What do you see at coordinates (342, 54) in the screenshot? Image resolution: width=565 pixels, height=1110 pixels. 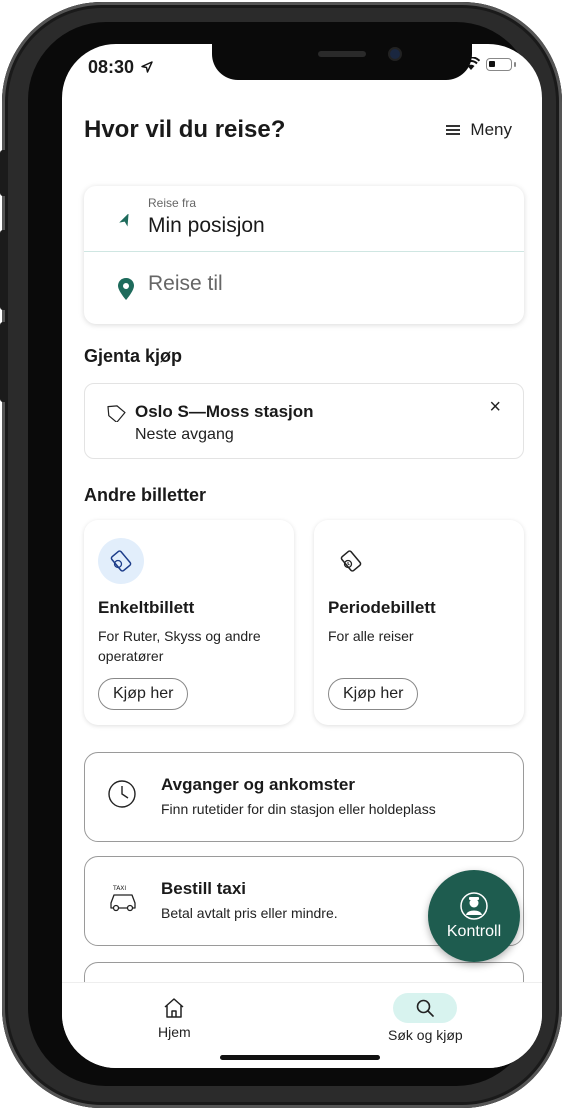 I see `speaker` at bounding box center [342, 54].